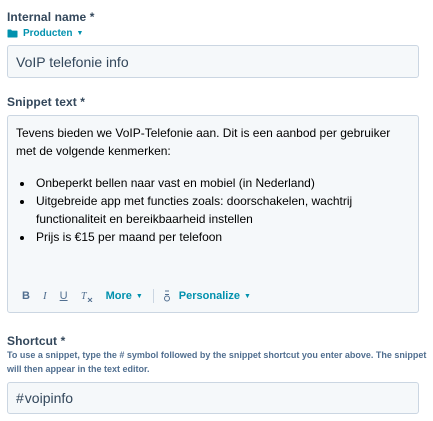 This screenshot has width=433, height=421. I want to click on personalize-icon, so click(167, 296).